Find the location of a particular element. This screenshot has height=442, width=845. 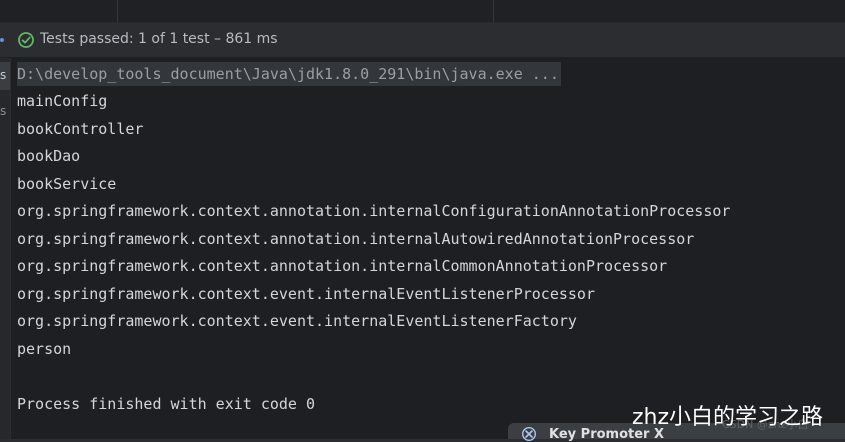

console-output-line: bookService is located at coordinates (67, 184).